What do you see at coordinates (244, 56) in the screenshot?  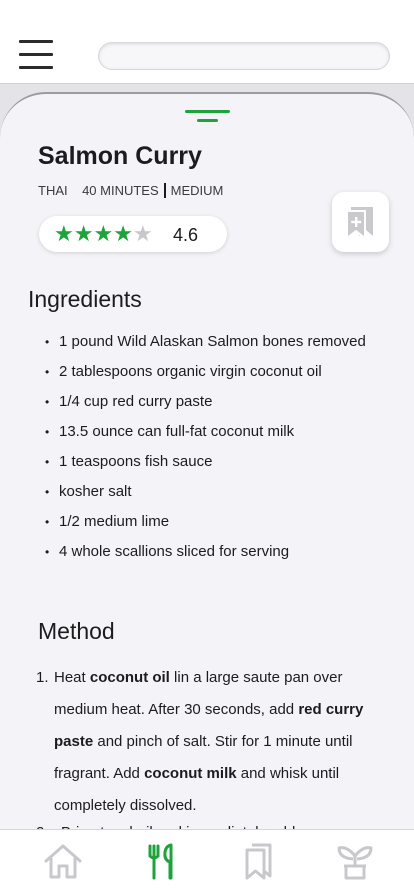 I see `search-input` at bounding box center [244, 56].